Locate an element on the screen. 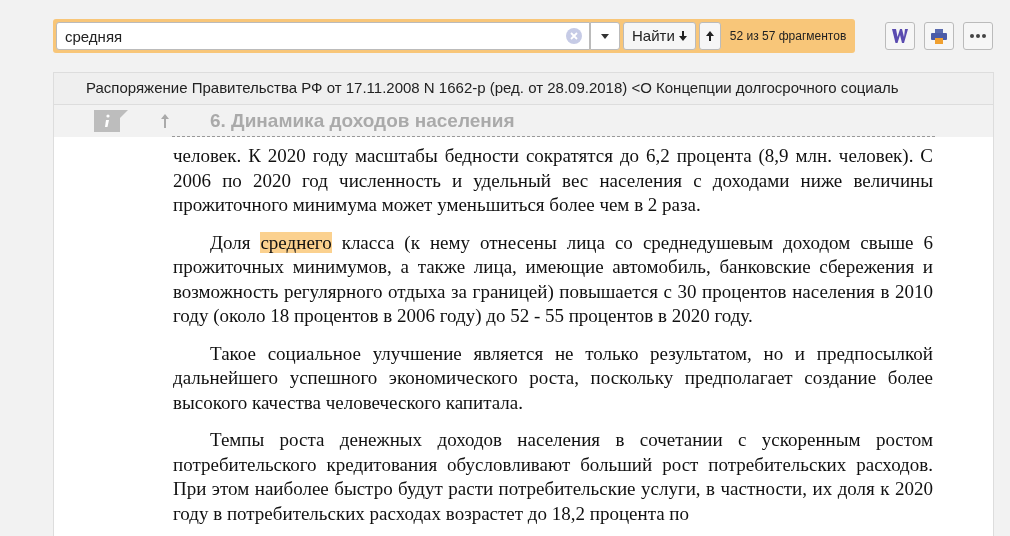  search-field: средняя is located at coordinates (323, 36).